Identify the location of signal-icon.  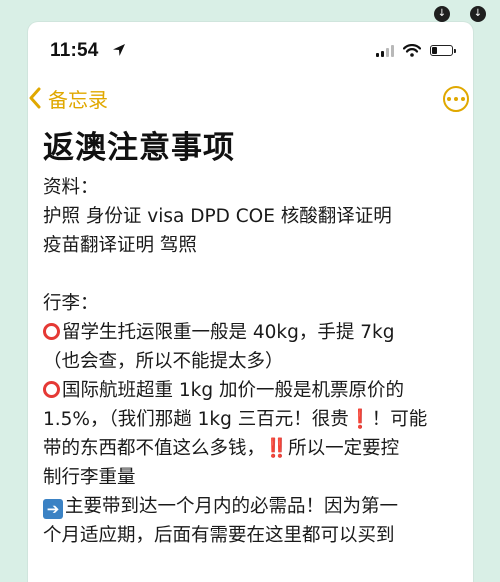
(385, 50).